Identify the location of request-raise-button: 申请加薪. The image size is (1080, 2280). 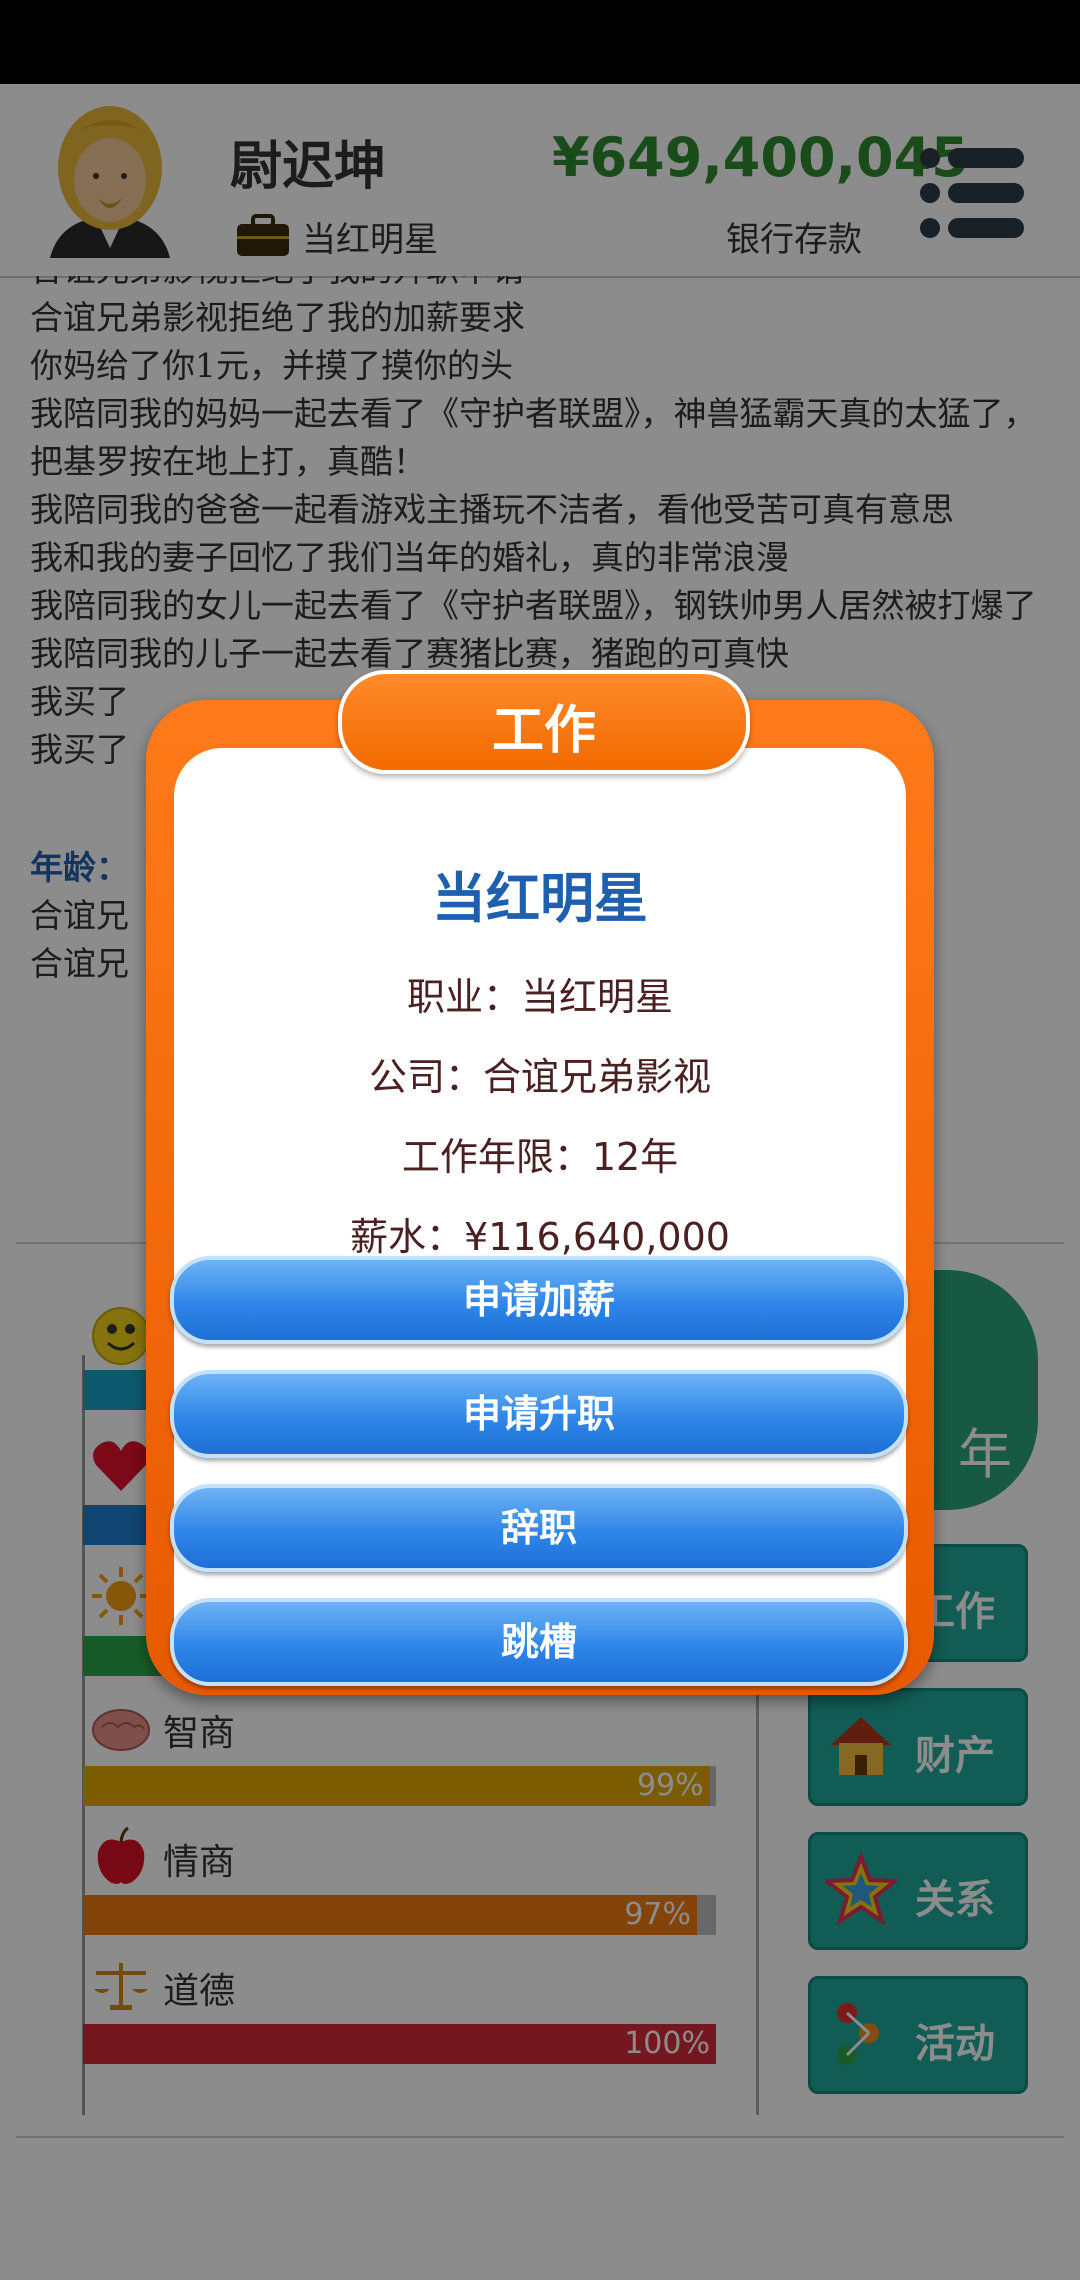
(539, 1300).